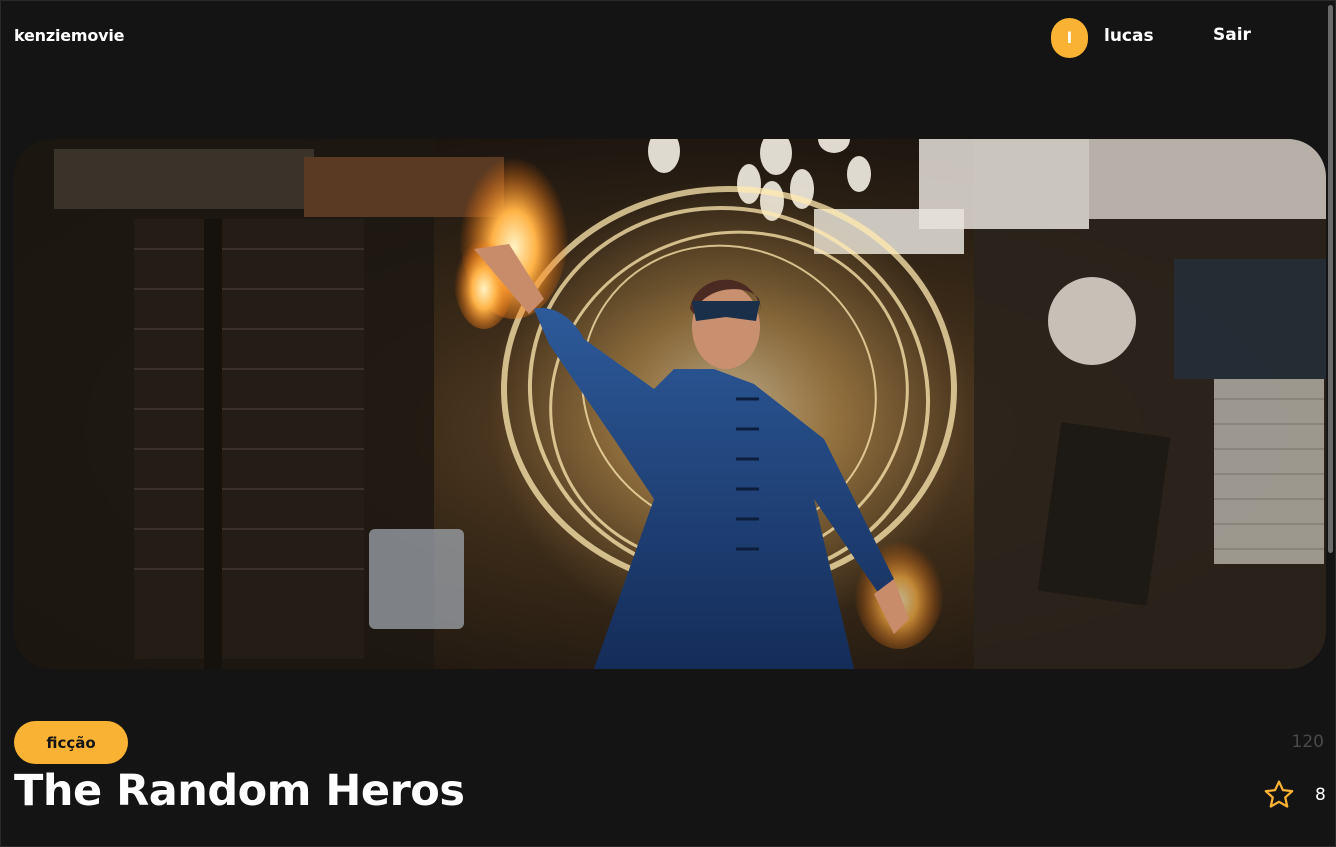 The width and height of the screenshot is (1336, 847). What do you see at coordinates (1069, 38) in the screenshot?
I see `user-avatar: l` at bounding box center [1069, 38].